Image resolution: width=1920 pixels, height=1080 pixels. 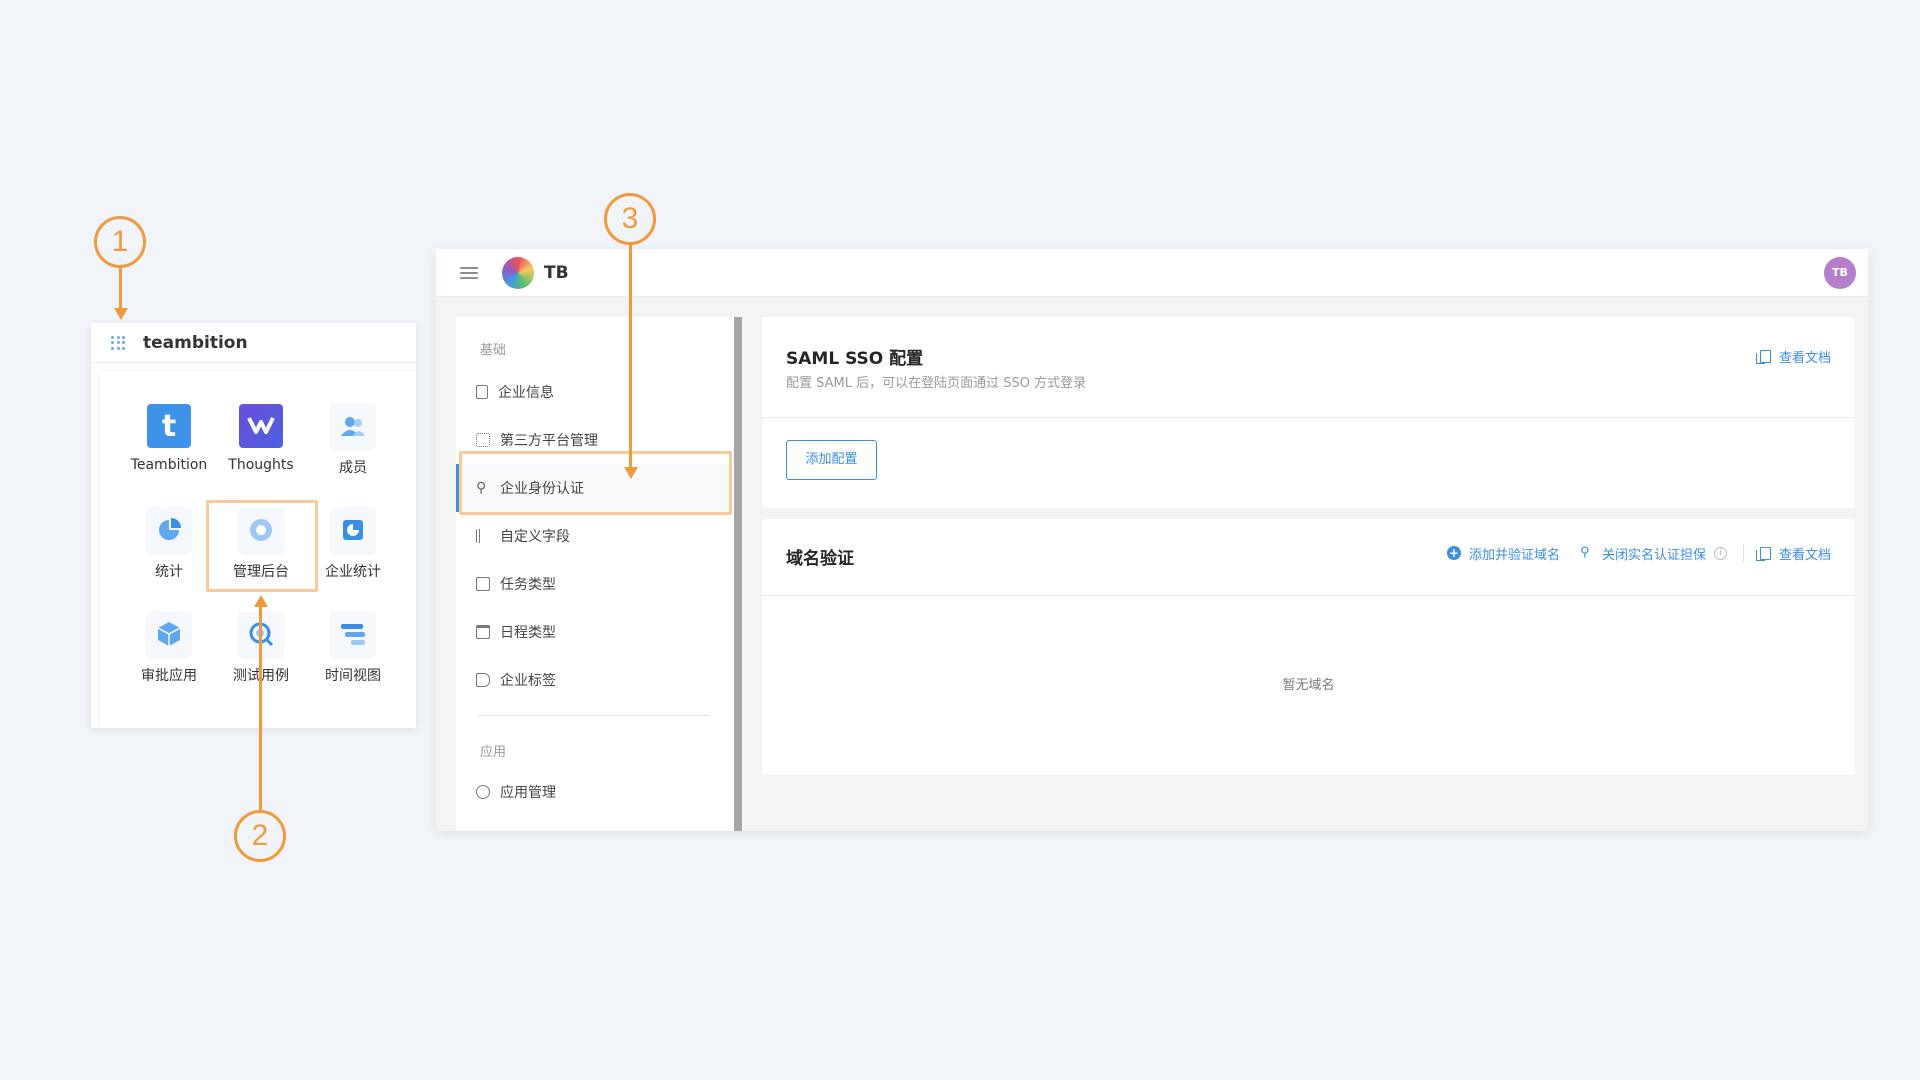 I want to click on app-enterprise-stats: 企业统计, so click(x=353, y=544).